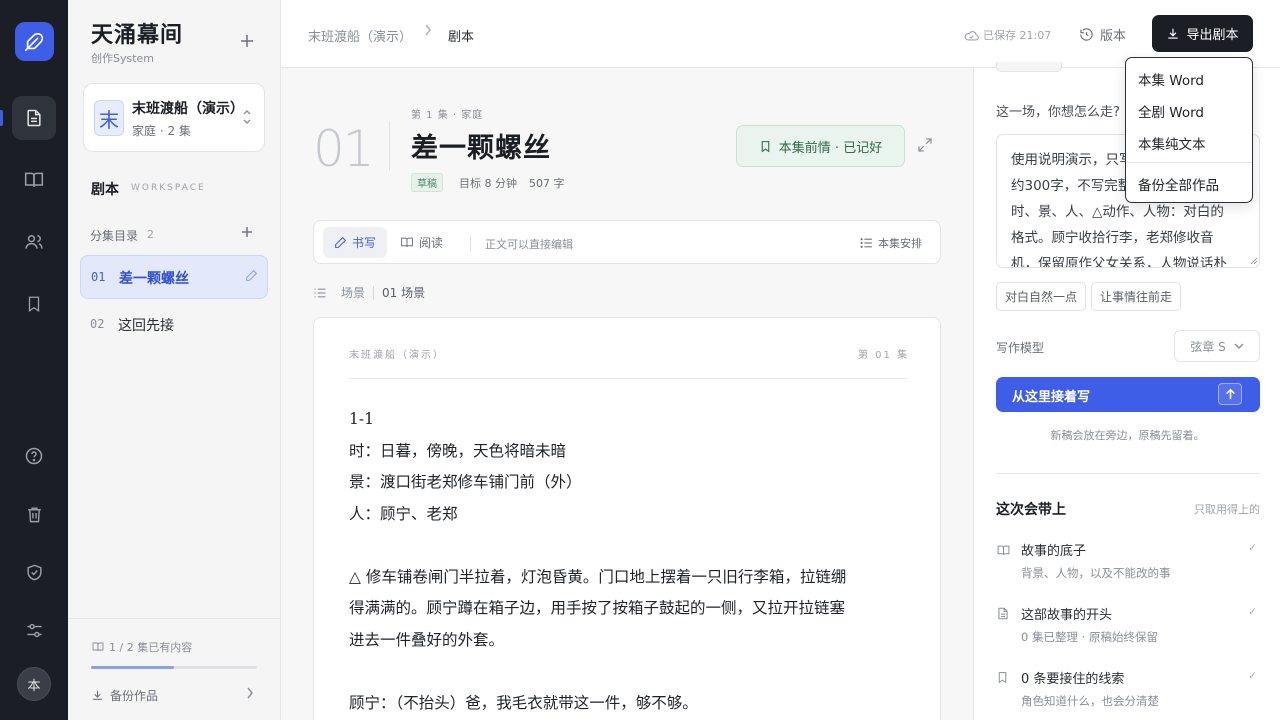 The width and height of the screenshot is (1280, 720). Describe the element at coordinates (34, 456) in the screenshot. I see `nav-help-button` at that location.